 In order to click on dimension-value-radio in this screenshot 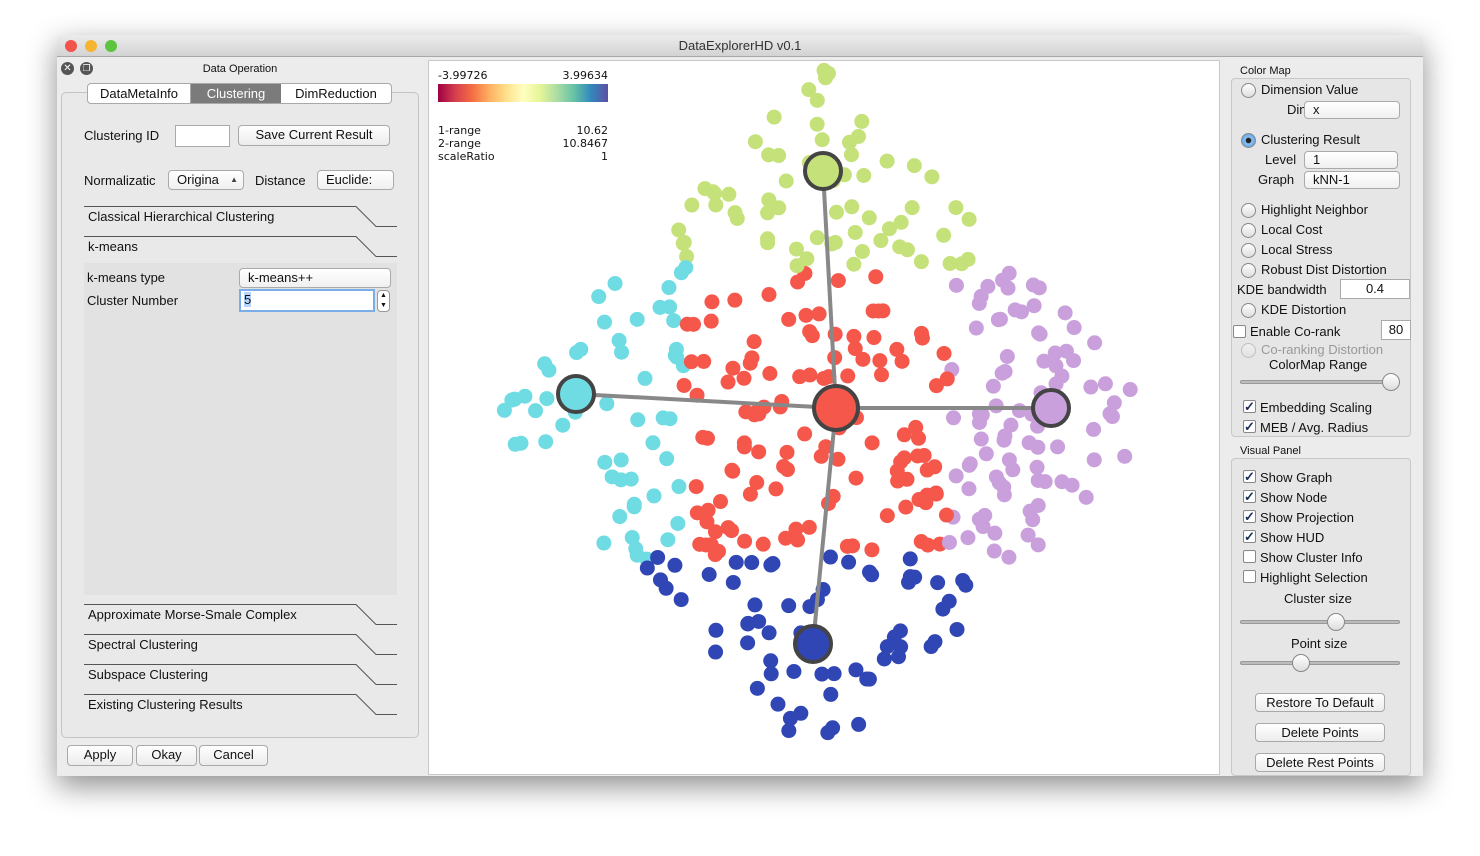, I will do `click(1248, 90)`.